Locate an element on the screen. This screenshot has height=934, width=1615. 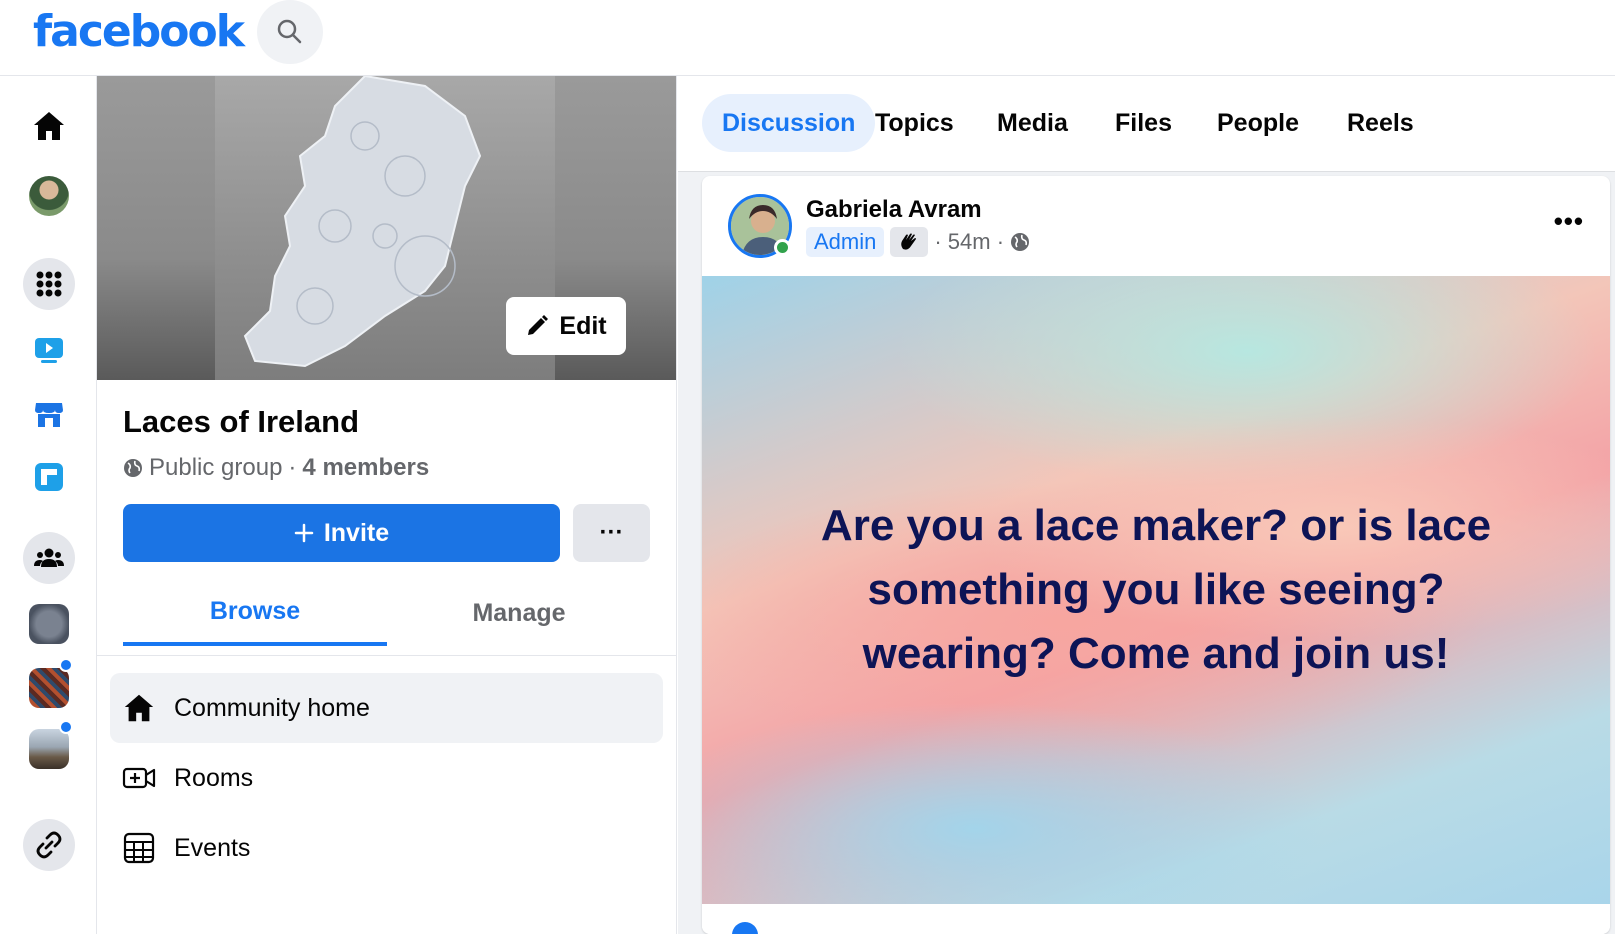
wave-hand-icon is located at coordinates (909, 241).